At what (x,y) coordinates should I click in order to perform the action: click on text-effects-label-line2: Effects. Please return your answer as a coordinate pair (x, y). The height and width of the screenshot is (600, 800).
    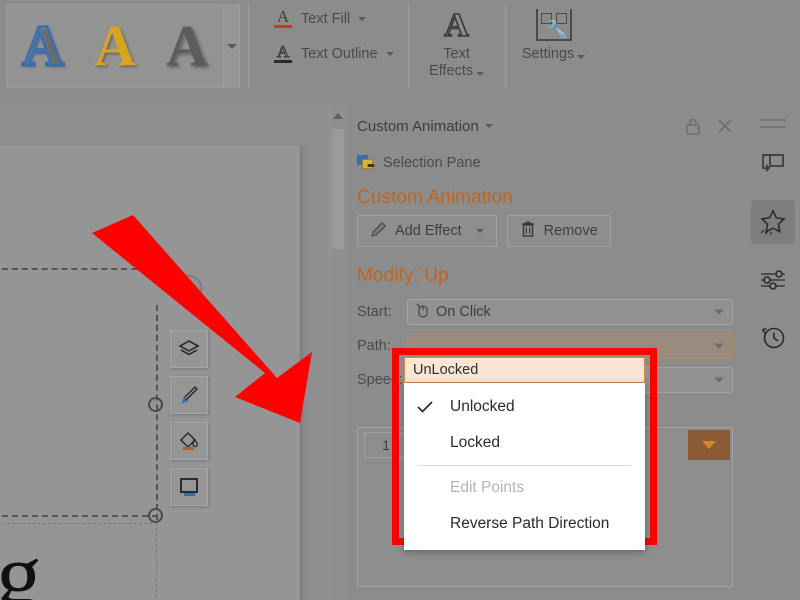
    Looking at the image, I should click on (451, 71).